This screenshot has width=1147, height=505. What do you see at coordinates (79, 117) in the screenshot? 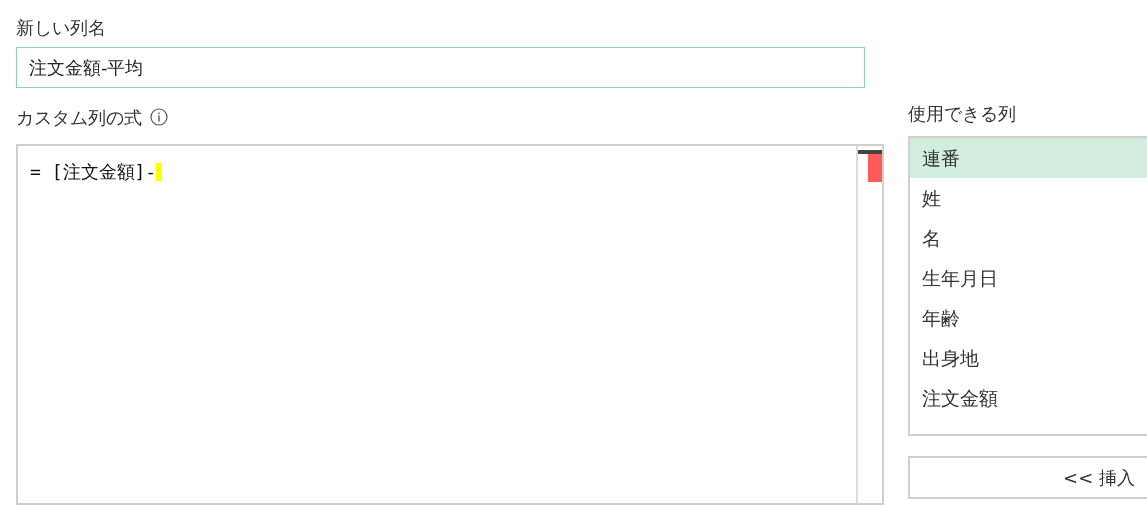
I see `field-label: カスタム列の式` at bounding box center [79, 117].